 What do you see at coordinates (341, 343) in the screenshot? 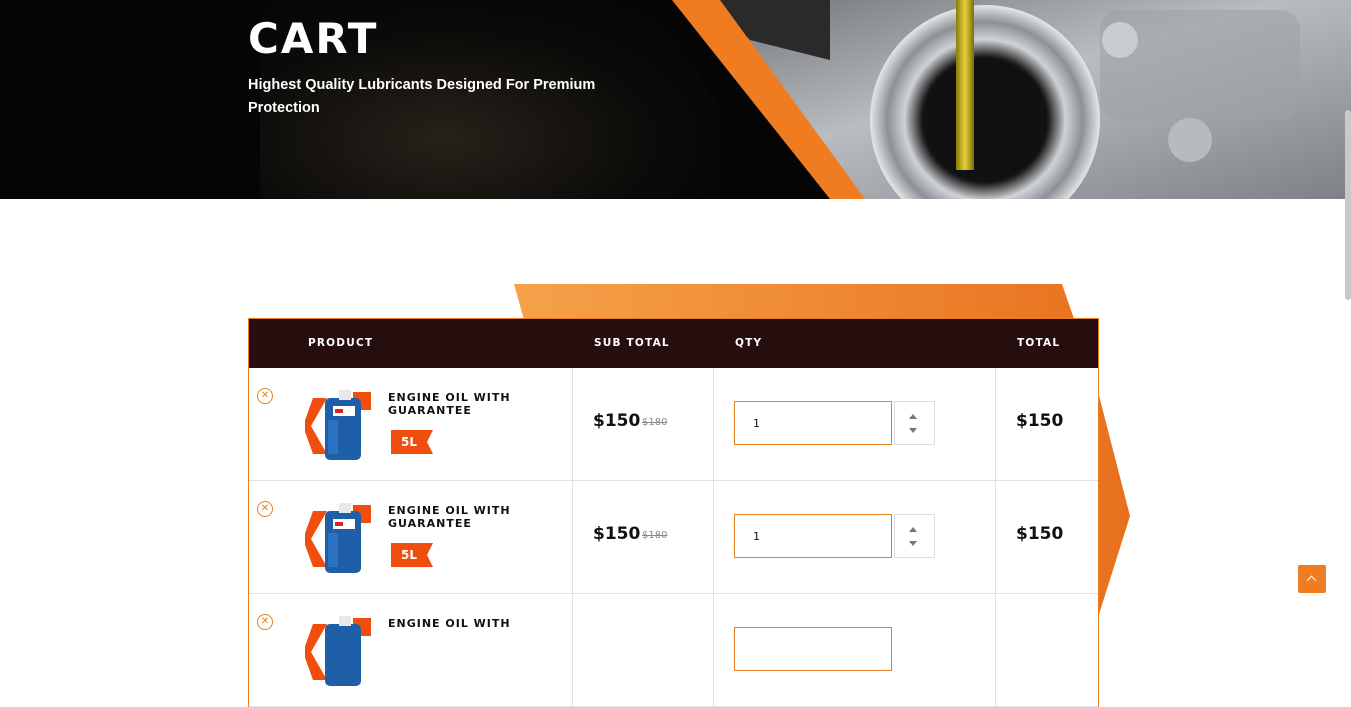
I see `header-product: PRODUCT` at bounding box center [341, 343].